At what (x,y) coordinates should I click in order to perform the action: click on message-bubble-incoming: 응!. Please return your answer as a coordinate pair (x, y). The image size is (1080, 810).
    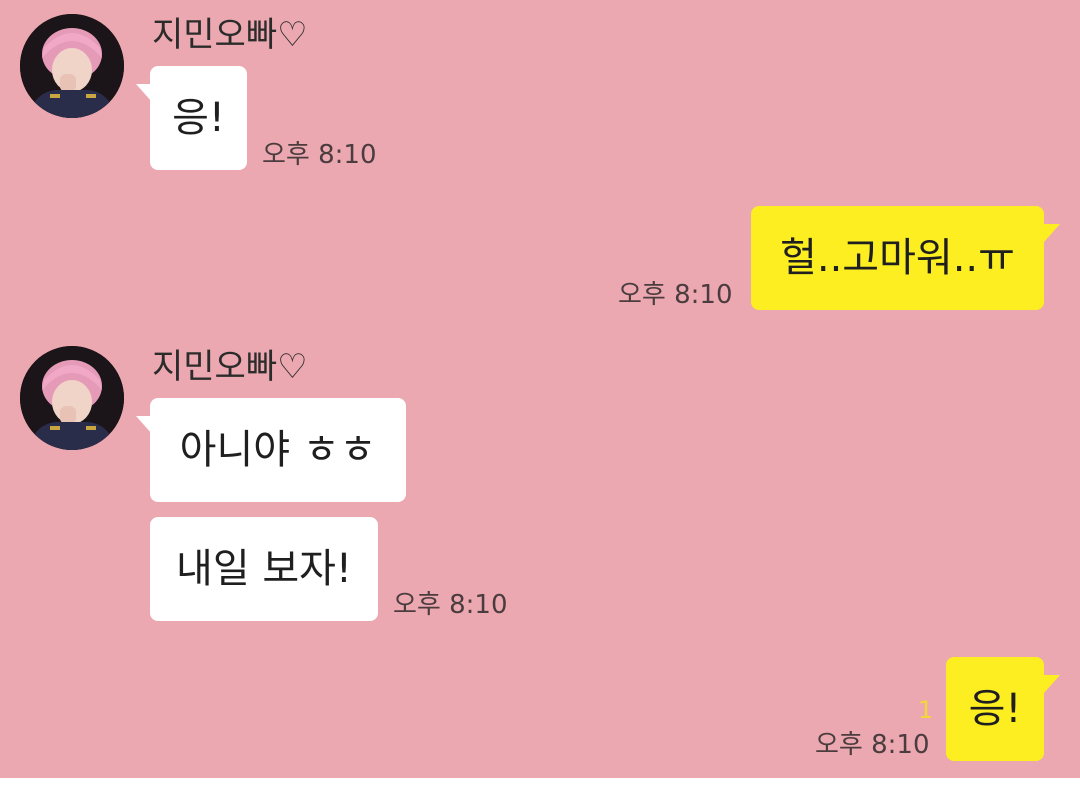
    Looking at the image, I should click on (198, 118).